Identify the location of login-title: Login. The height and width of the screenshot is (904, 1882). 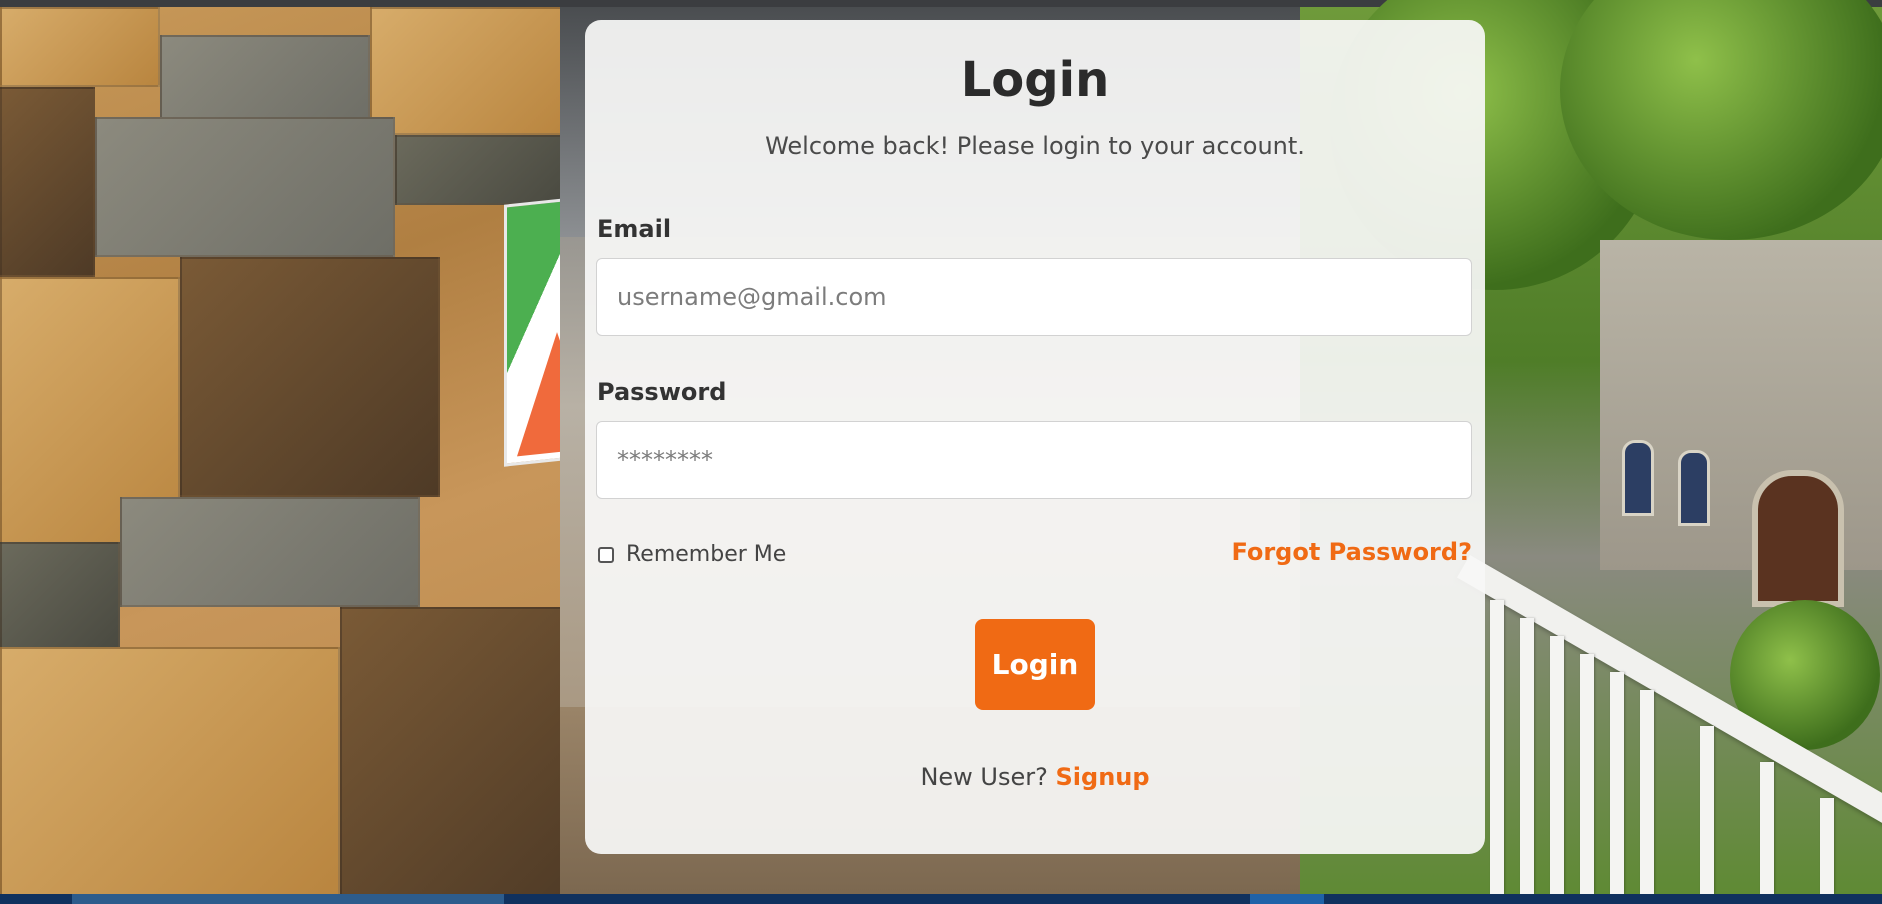
(1035, 80).